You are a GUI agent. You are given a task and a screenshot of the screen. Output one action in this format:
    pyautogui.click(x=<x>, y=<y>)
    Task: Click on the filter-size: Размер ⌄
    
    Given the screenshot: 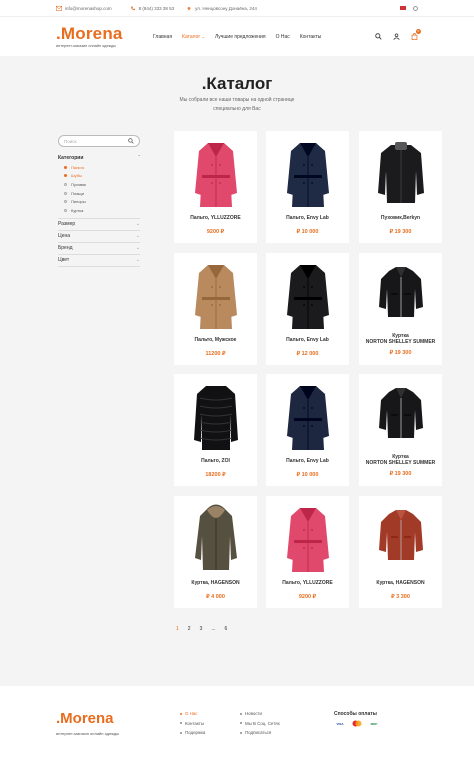 What is the action you would take?
    pyautogui.click(x=99, y=225)
    